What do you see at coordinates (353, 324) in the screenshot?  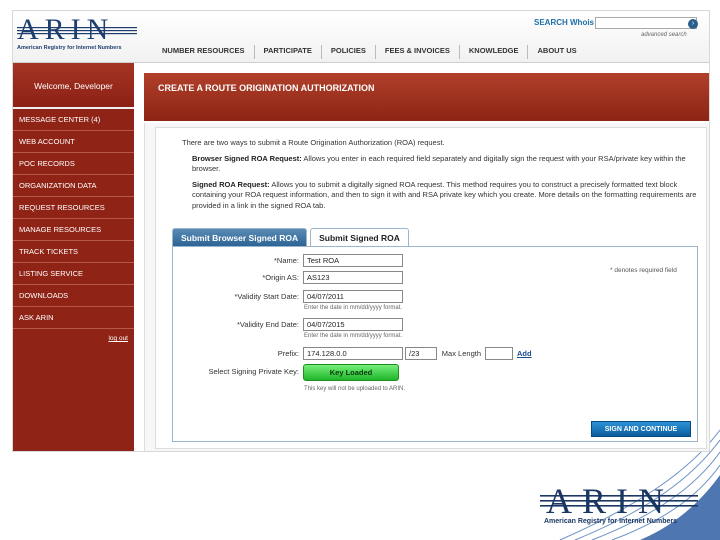 I see `validity-end-field: 04/07/2015` at bounding box center [353, 324].